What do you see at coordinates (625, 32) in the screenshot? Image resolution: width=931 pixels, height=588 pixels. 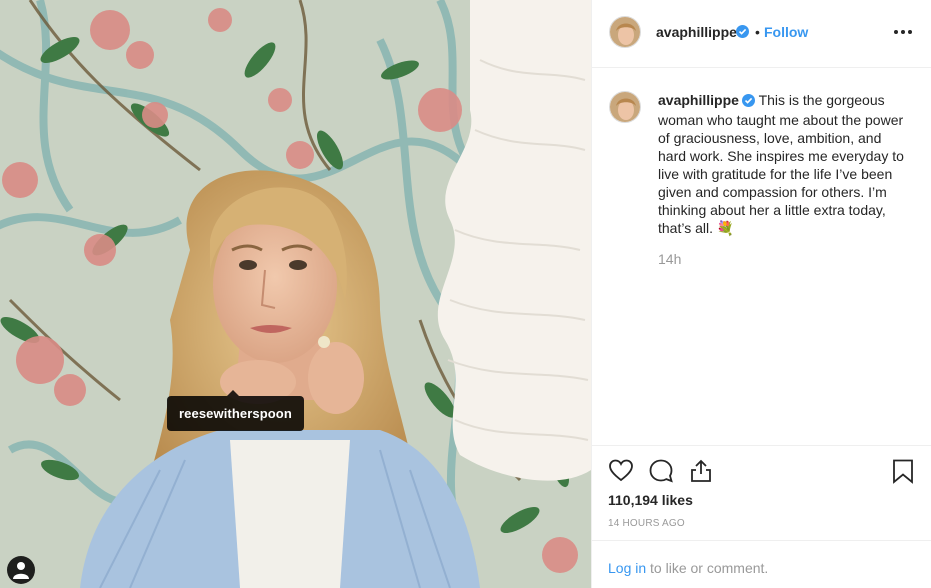 I see `avatar` at bounding box center [625, 32].